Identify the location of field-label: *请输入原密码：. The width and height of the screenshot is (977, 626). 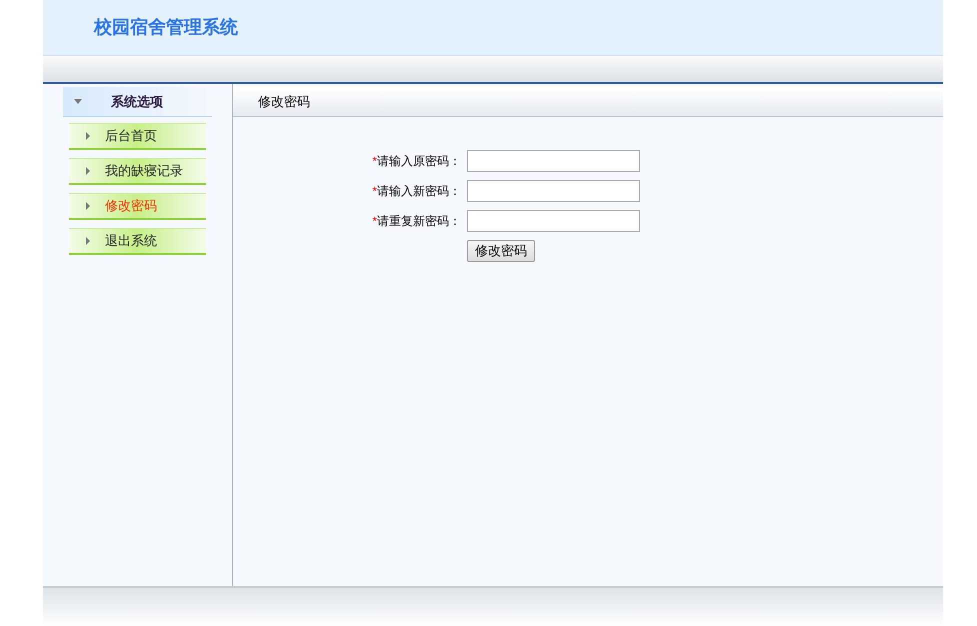
(416, 161).